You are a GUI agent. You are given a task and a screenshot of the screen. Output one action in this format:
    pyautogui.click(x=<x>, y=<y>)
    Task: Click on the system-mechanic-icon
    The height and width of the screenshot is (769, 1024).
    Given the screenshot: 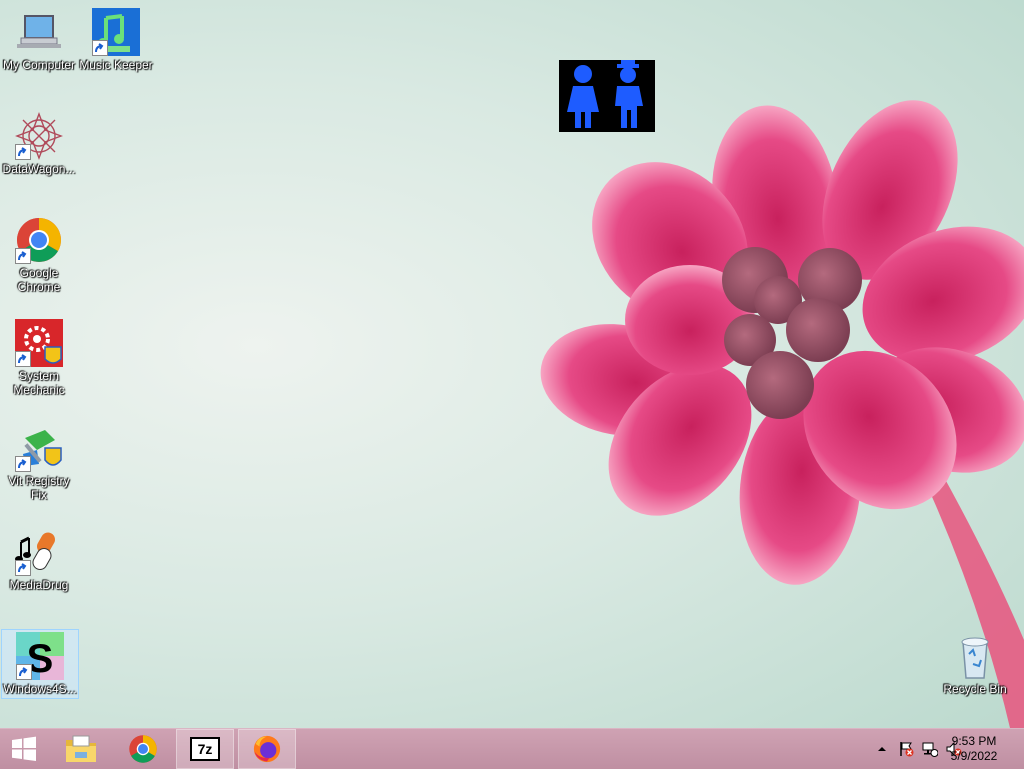 What is the action you would take?
    pyautogui.click(x=39, y=343)
    